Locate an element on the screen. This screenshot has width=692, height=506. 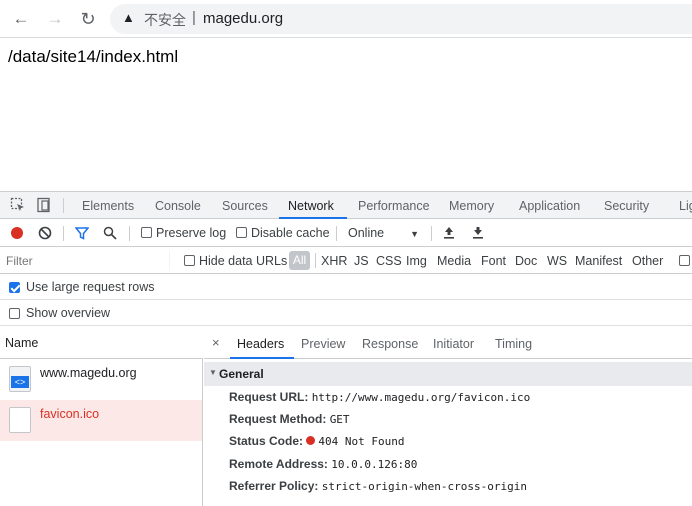
export-har-icon is located at coordinates (478, 232).